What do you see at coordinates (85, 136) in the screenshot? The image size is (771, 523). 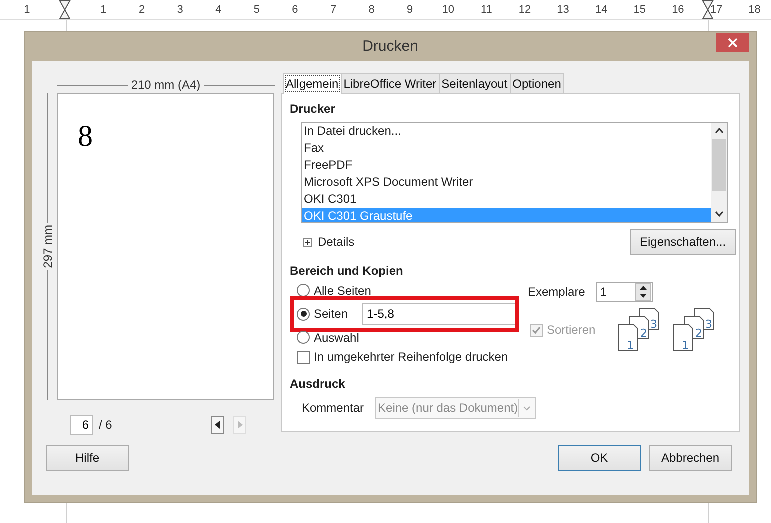 I see `page-number-text: 8` at bounding box center [85, 136].